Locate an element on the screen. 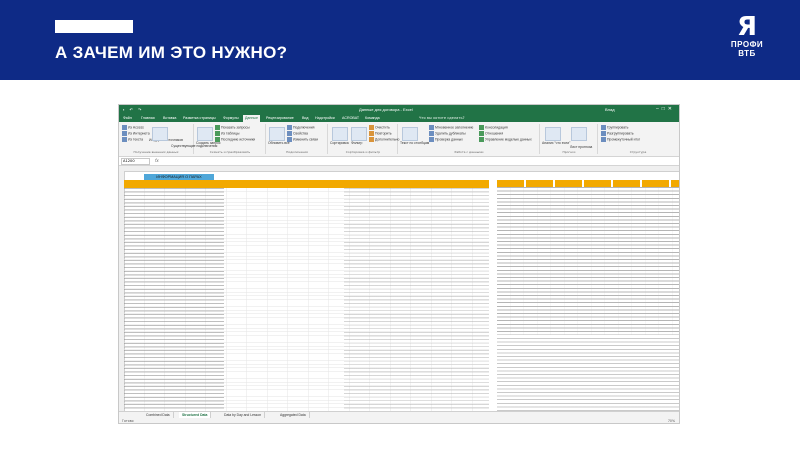 The height and width of the screenshot is (450, 800). document-title: Данные для договора - Excel is located at coordinates (386, 109).